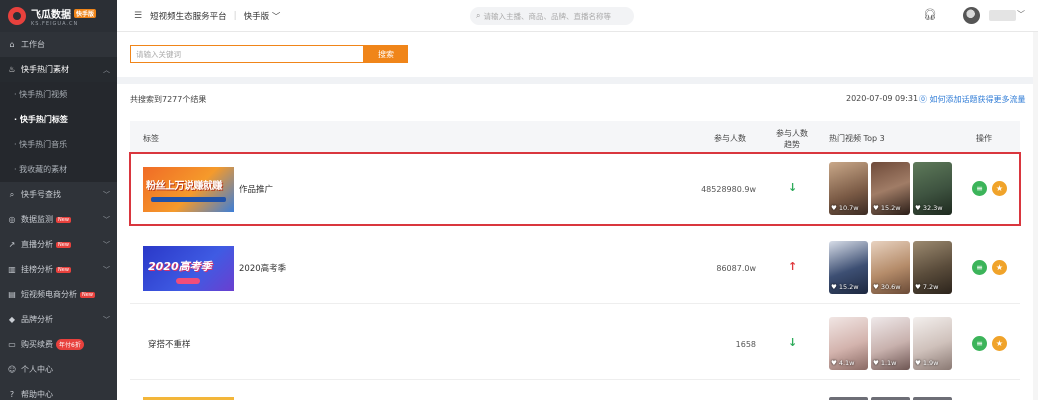  What do you see at coordinates (552, 16) in the screenshot?
I see `global-search-input: ⌕ 请输入主播、商品、品牌、直播名称等` at bounding box center [552, 16].